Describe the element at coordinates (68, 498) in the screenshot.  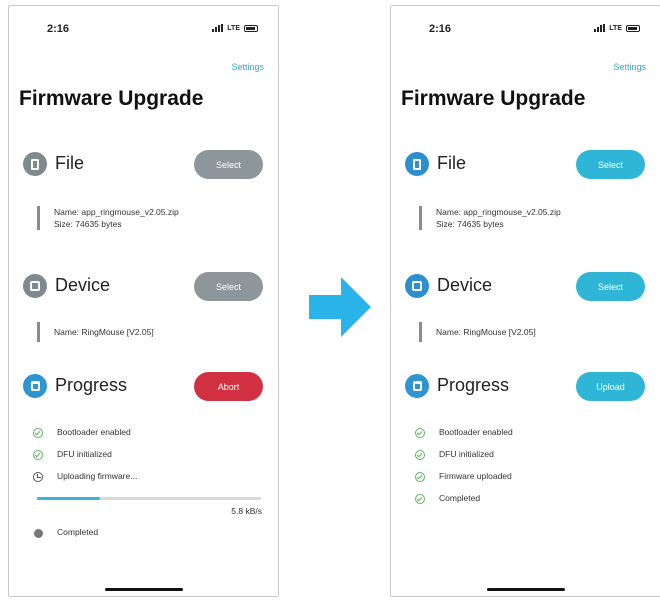
I see `upload-progress-fill` at that location.